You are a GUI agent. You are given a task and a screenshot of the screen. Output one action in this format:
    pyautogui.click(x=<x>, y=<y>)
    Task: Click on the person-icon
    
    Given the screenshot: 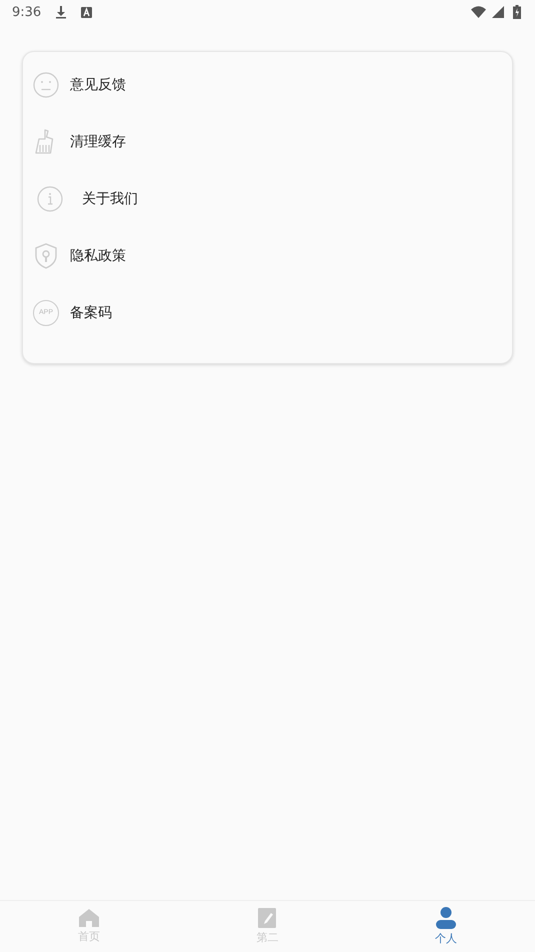 What is the action you would take?
    pyautogui.click(x=446, y=918)
    